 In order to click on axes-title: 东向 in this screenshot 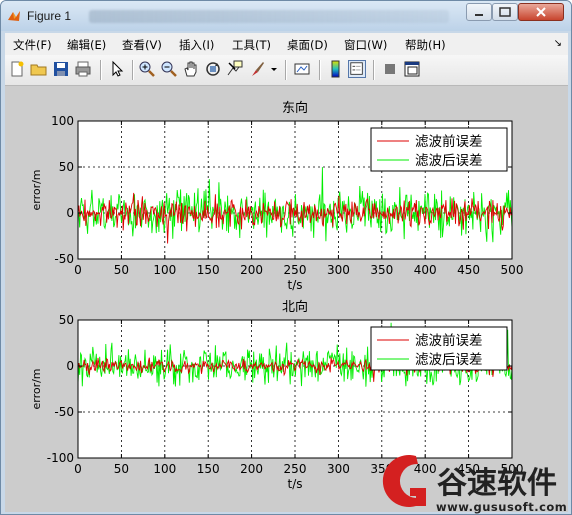, I will do `click(295, 108)`.